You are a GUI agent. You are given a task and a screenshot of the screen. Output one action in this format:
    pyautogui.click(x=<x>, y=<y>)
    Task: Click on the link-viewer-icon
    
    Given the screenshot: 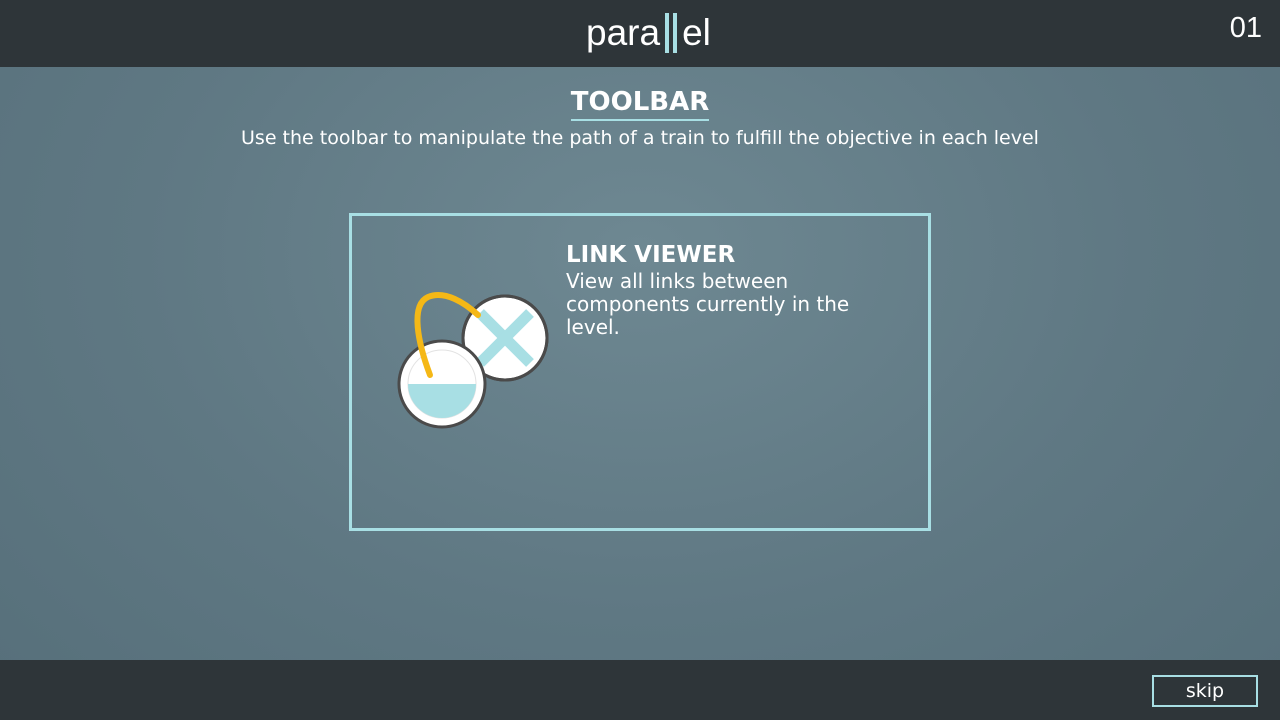 What is the action you would take?
    pyautogui.click(x=473, y=360)
    